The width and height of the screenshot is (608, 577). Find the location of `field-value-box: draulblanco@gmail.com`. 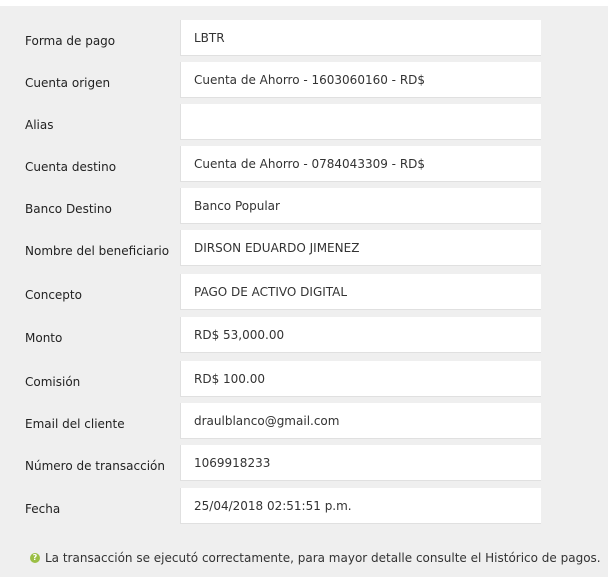

field-value-box: draulblanco@gmail.com is located at coordinates (360, 421).